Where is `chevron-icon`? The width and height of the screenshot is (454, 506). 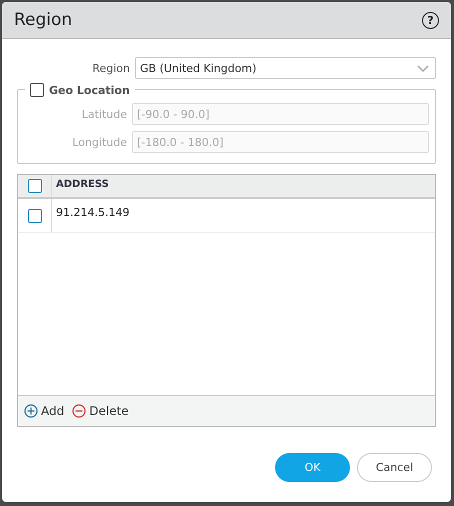 chevron-icon is located at coordinates (423, 68).